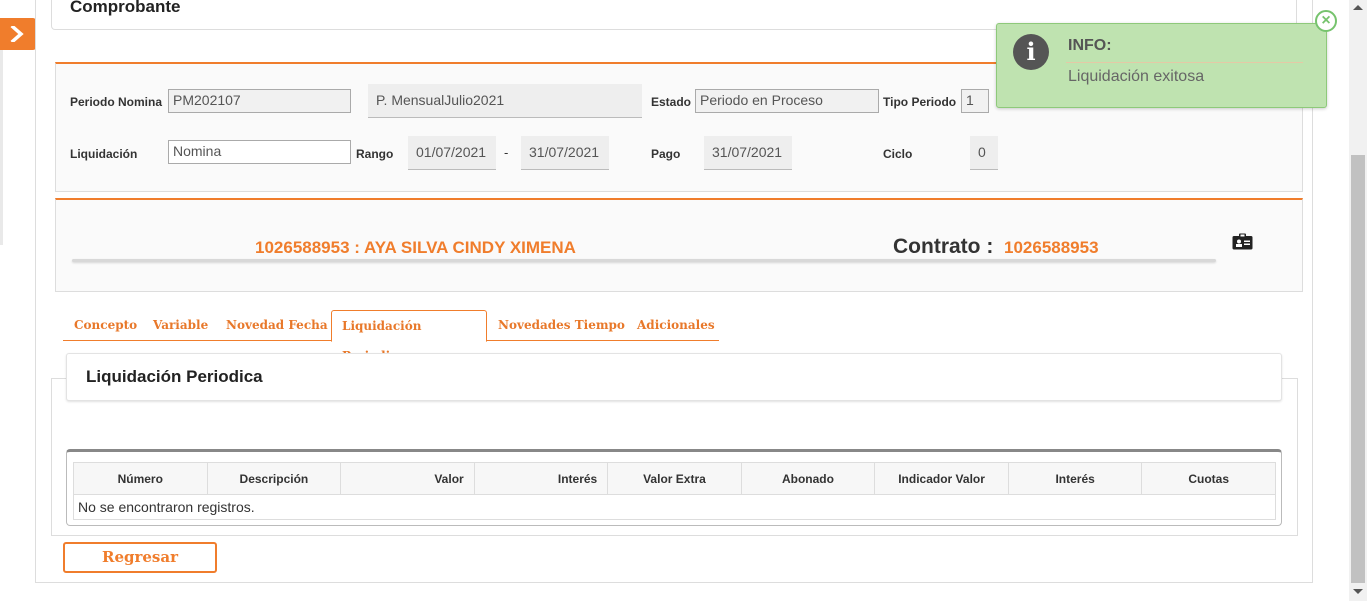  I want to click on sidebar-toggle-button, so click(18, 34).